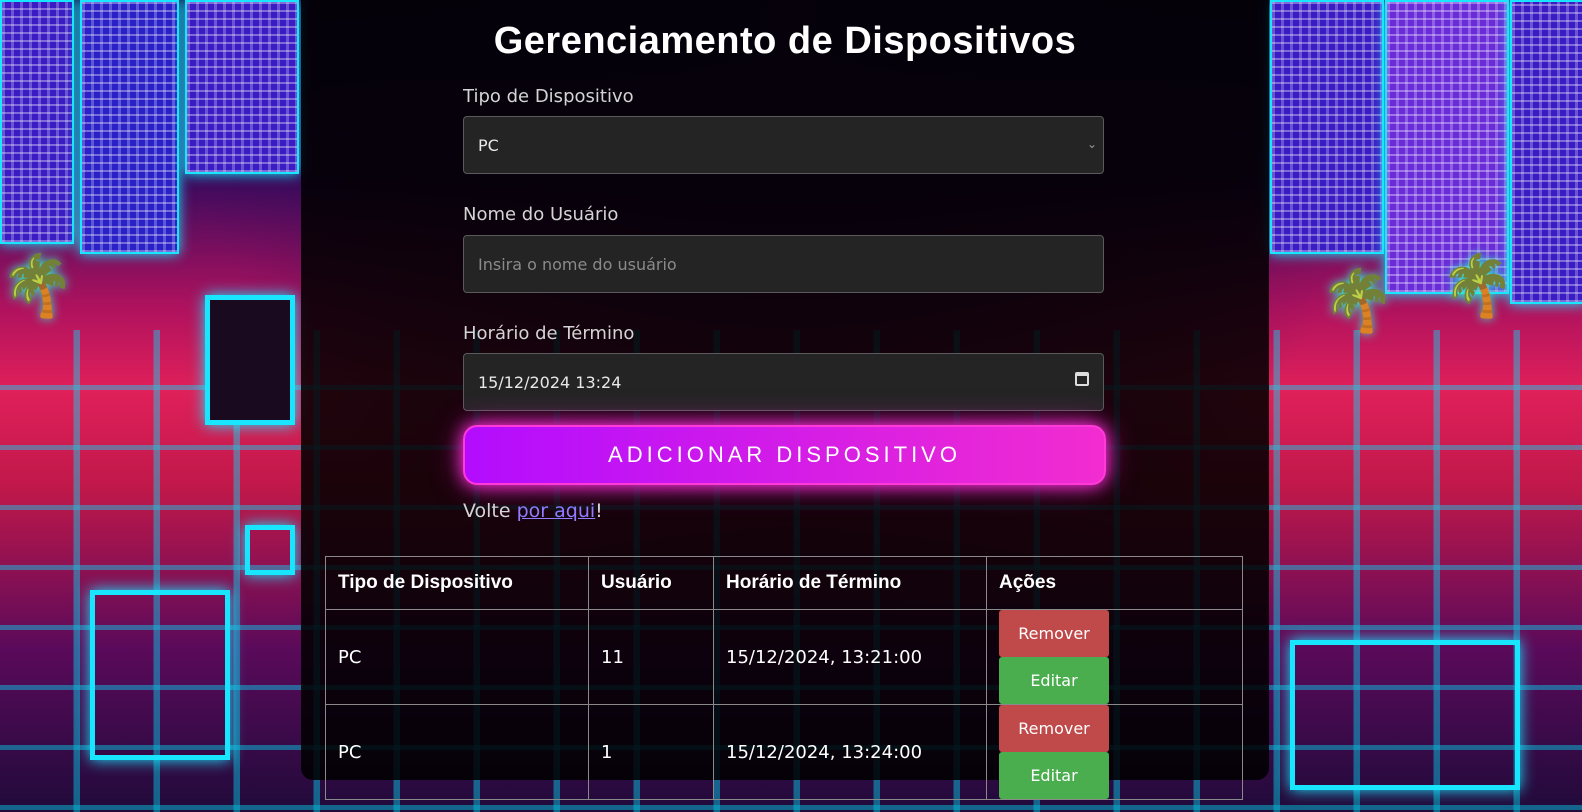  I want to click on table-row: PC 11 15/12/2024, 13:21:00 RemoverEditar, so click(784, 657).